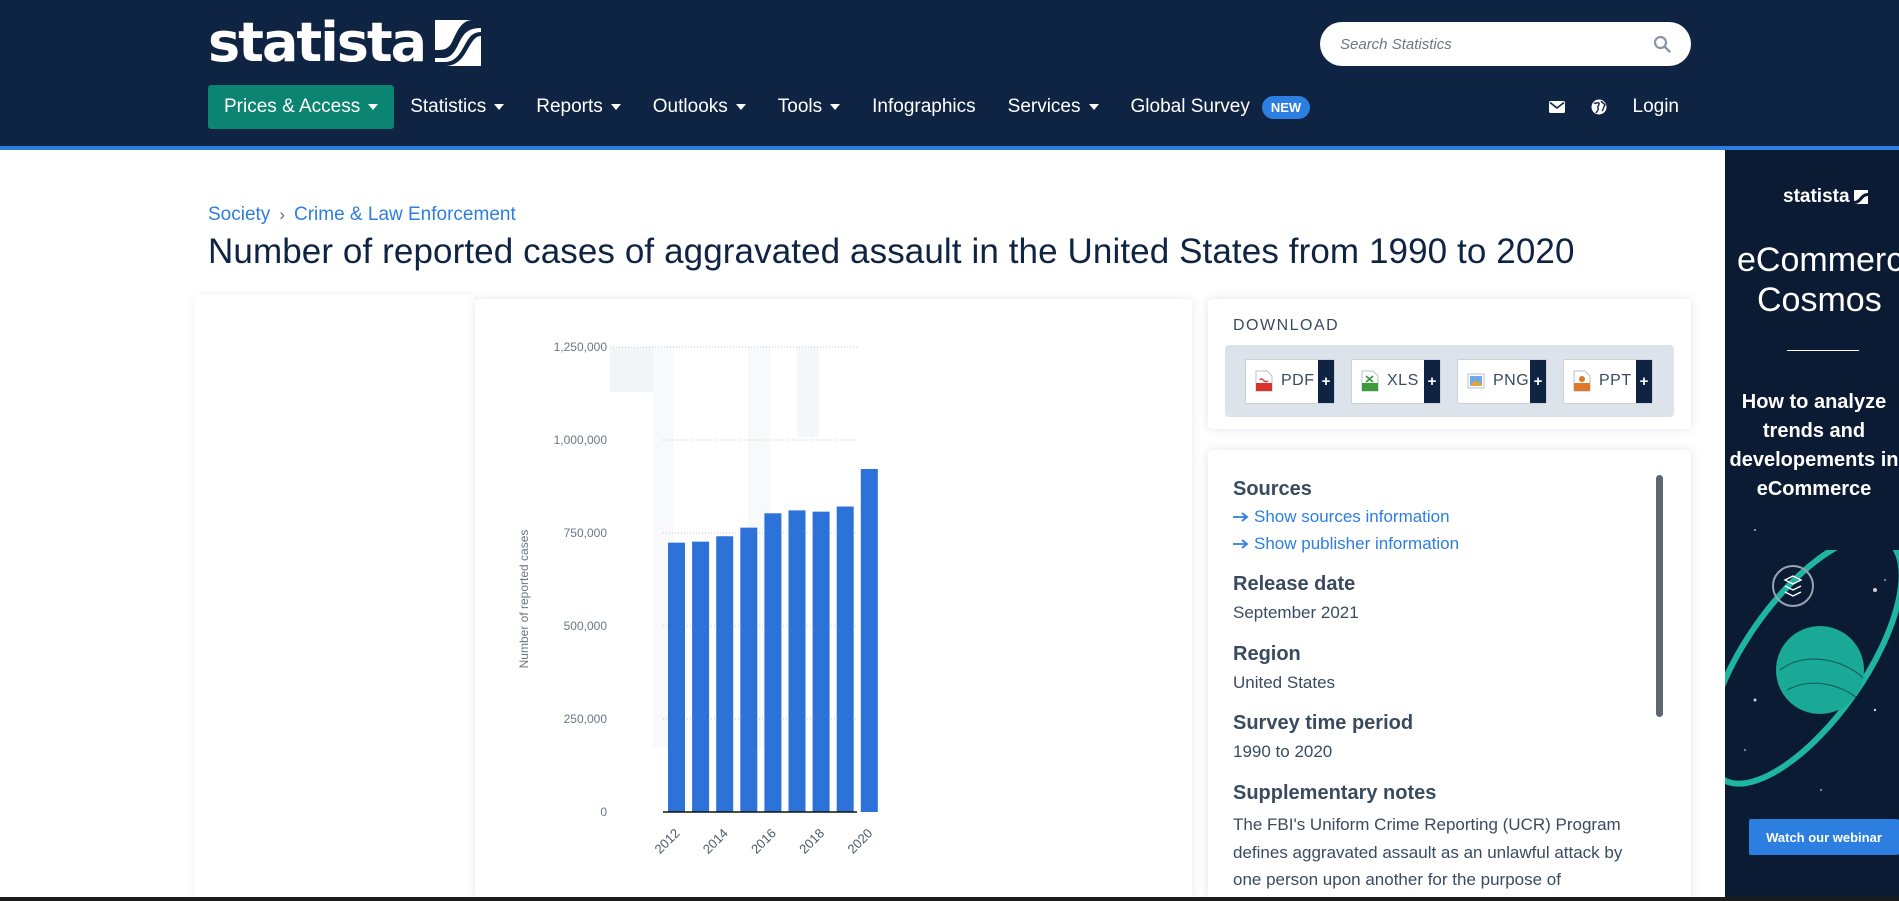 The image size is (1899, 901). I want to click on download-ppt-button: PPT +, so click(1608, 381).